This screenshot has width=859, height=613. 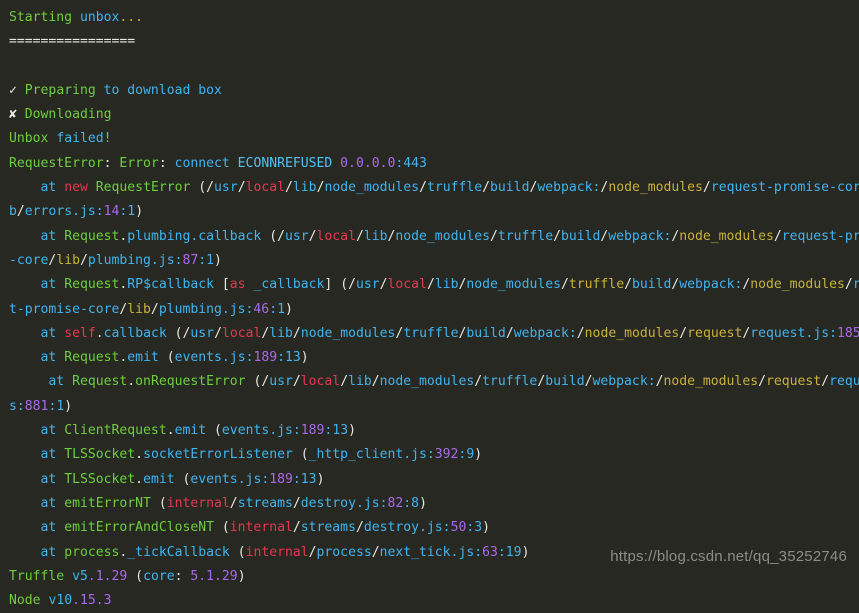 I want to click on console-token: Preparing, so click(x=60, y=90).